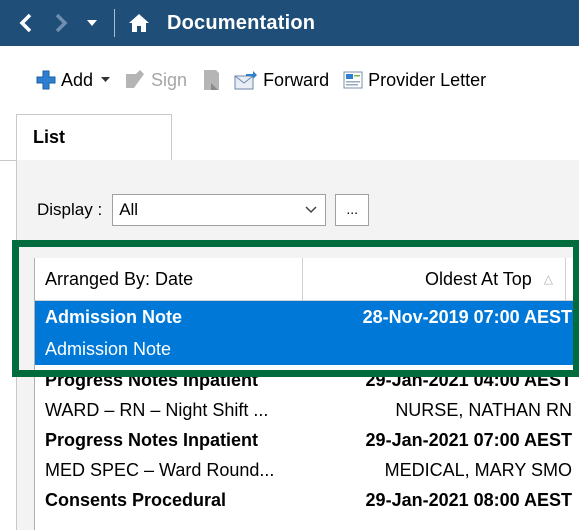 This screenshot has height=530, width=579. I want to click on note-datetime: 29-Jan-2021 08:00 AEST, so click(468, 499).